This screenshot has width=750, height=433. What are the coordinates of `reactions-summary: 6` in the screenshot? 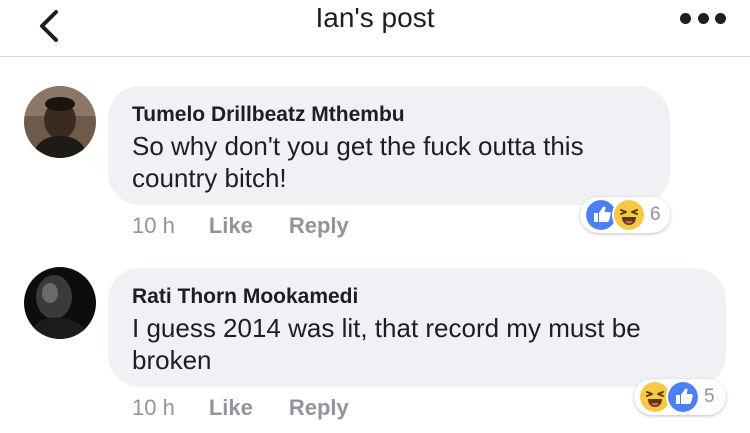 It's located at (625, 215).